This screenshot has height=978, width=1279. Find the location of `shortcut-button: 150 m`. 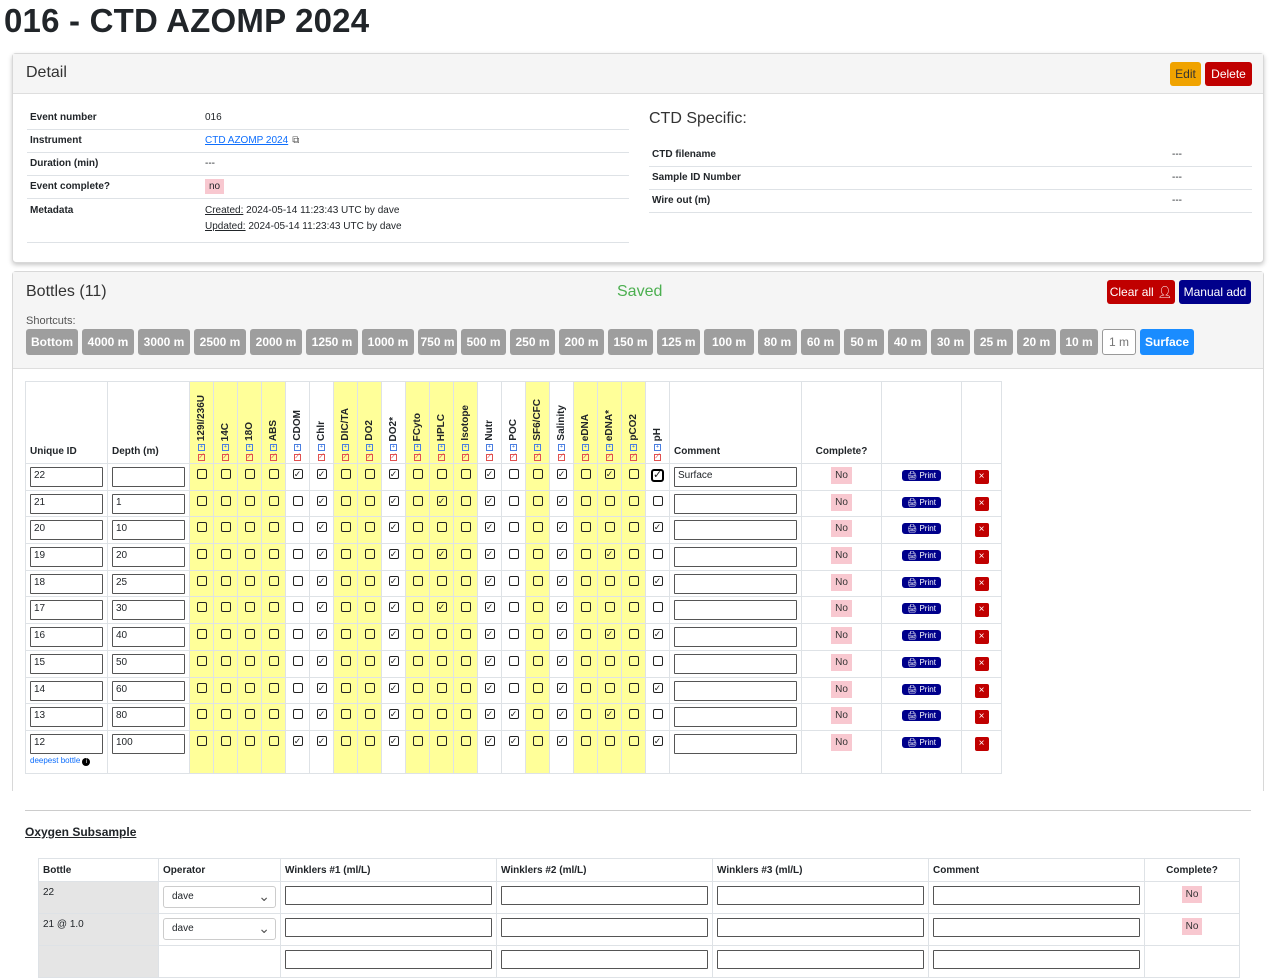

shortcut-button: 150 m is located at coordinates (630, 342).